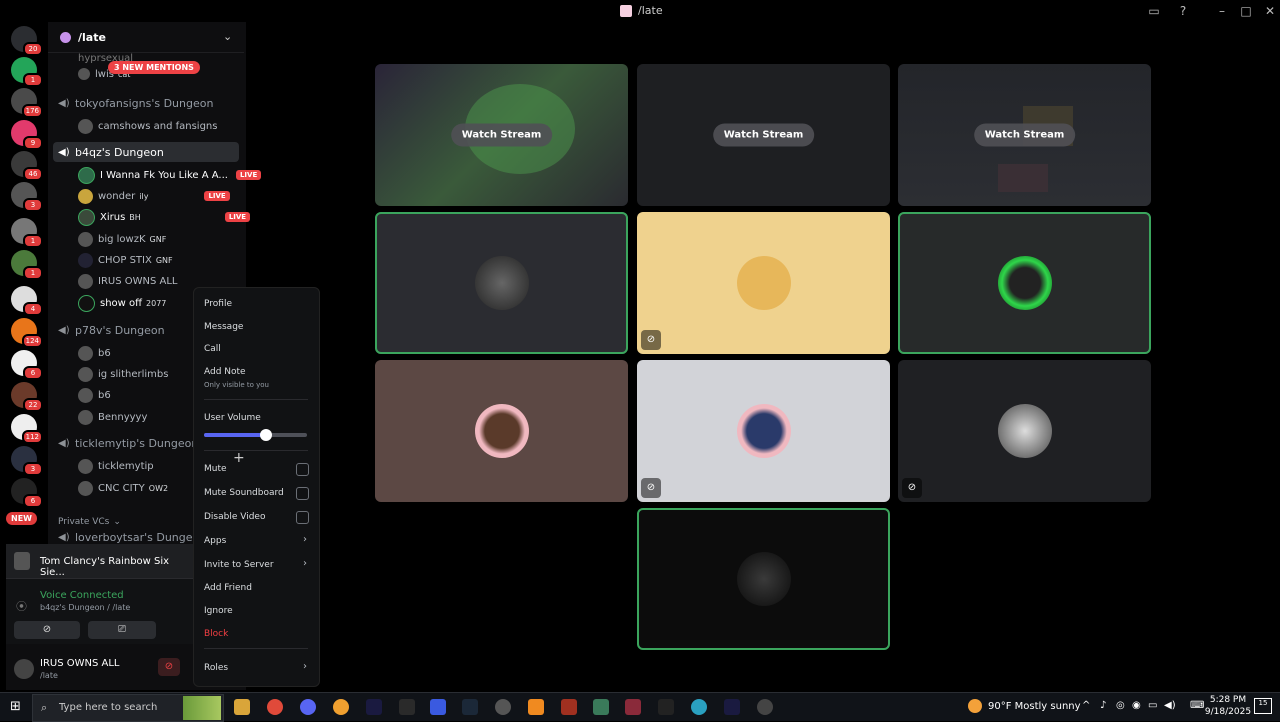 The image size is (1280, 722). I want to click on tray-icon: ◉, so click(1136, 705).